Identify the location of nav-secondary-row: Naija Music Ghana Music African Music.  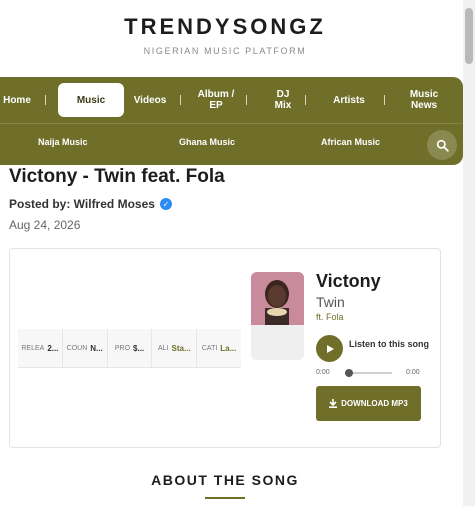
(231, 143).